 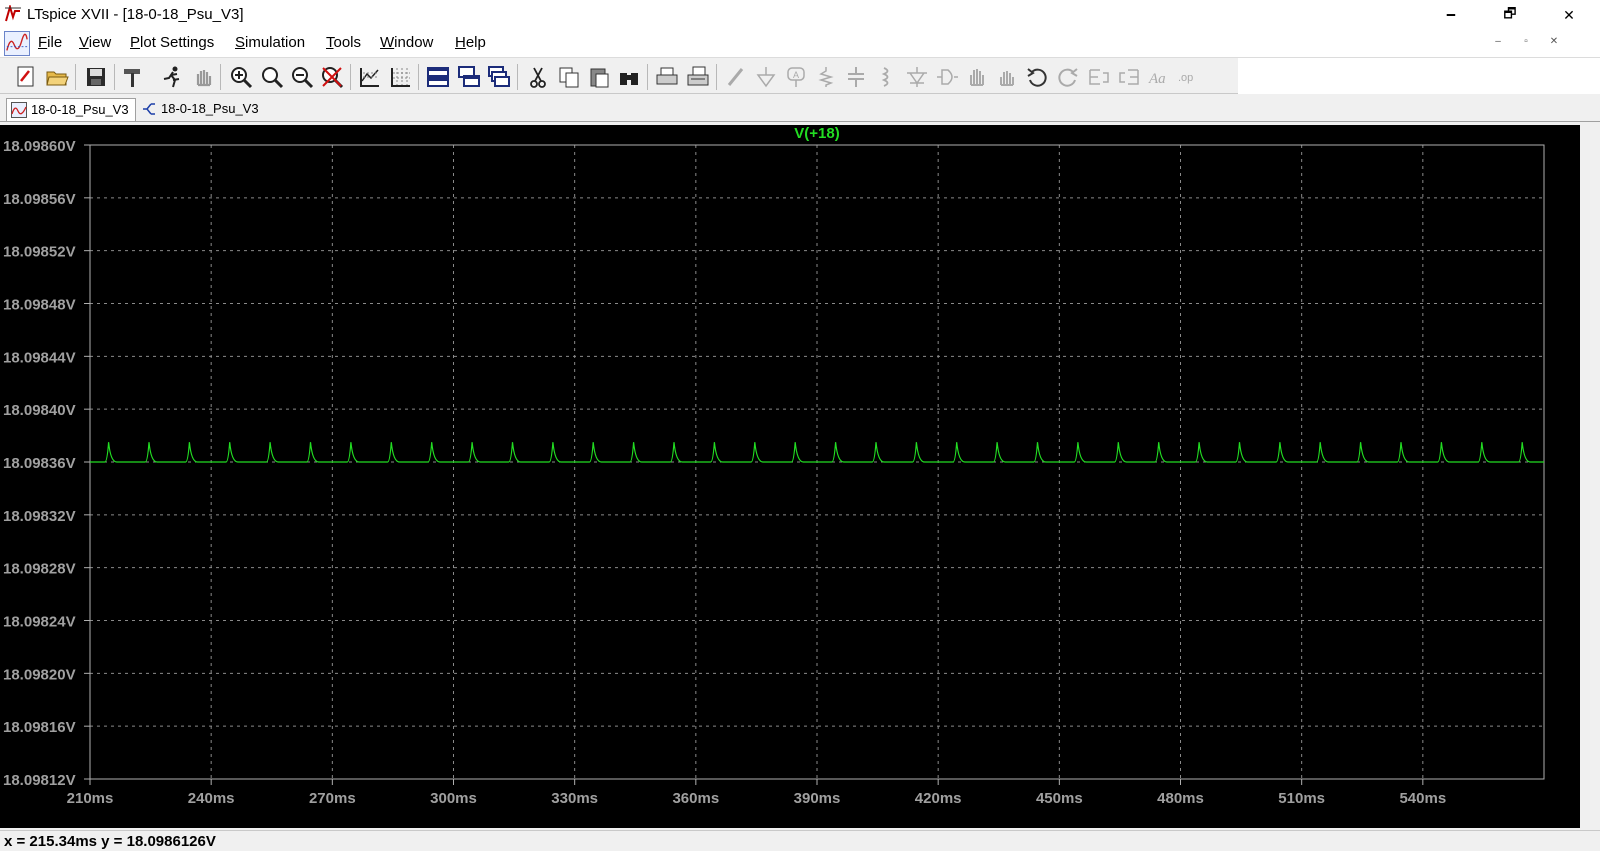 I want to click on x-tick-label: 420ms, so click(x=938, y=798).